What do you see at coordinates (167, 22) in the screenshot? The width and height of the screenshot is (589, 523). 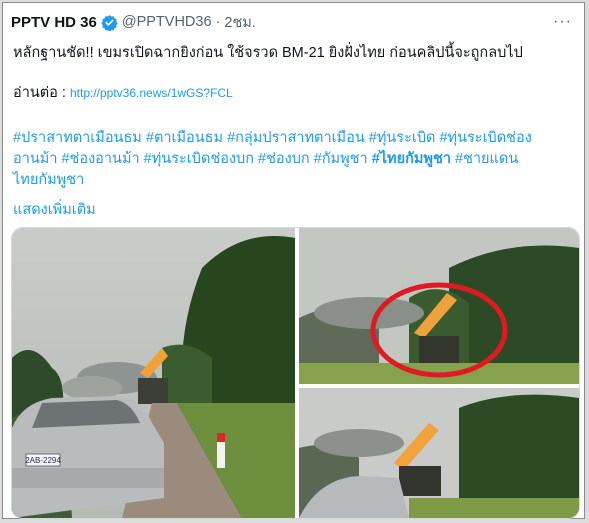 I see `author-handle: @PPTVHD36` at bounding box center [167, 22].